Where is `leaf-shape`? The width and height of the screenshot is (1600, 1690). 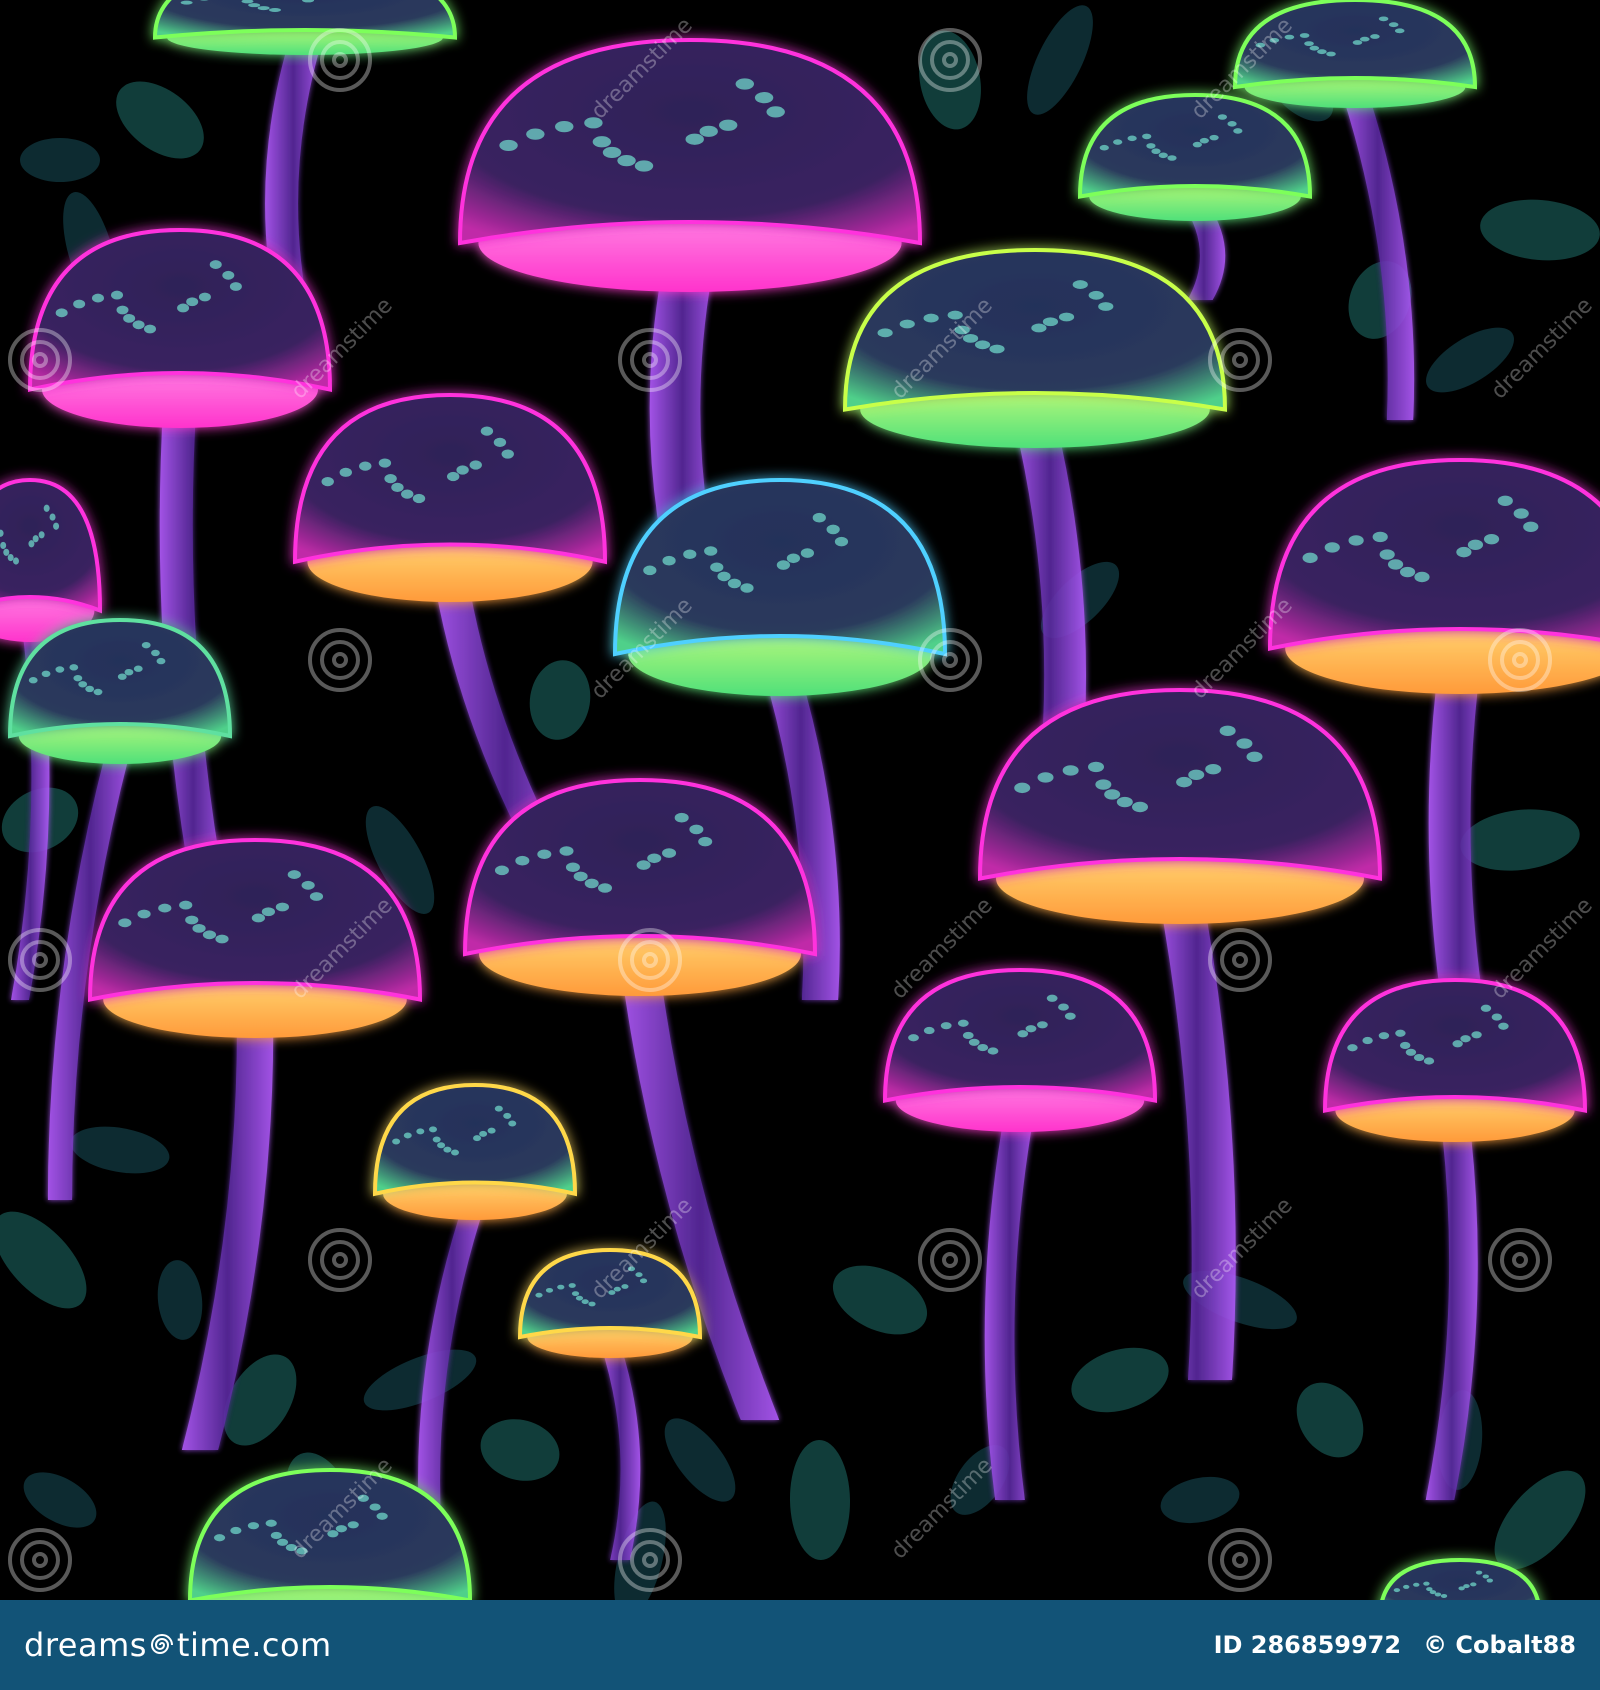 leaf-shape is located at coordinates (60, 160).